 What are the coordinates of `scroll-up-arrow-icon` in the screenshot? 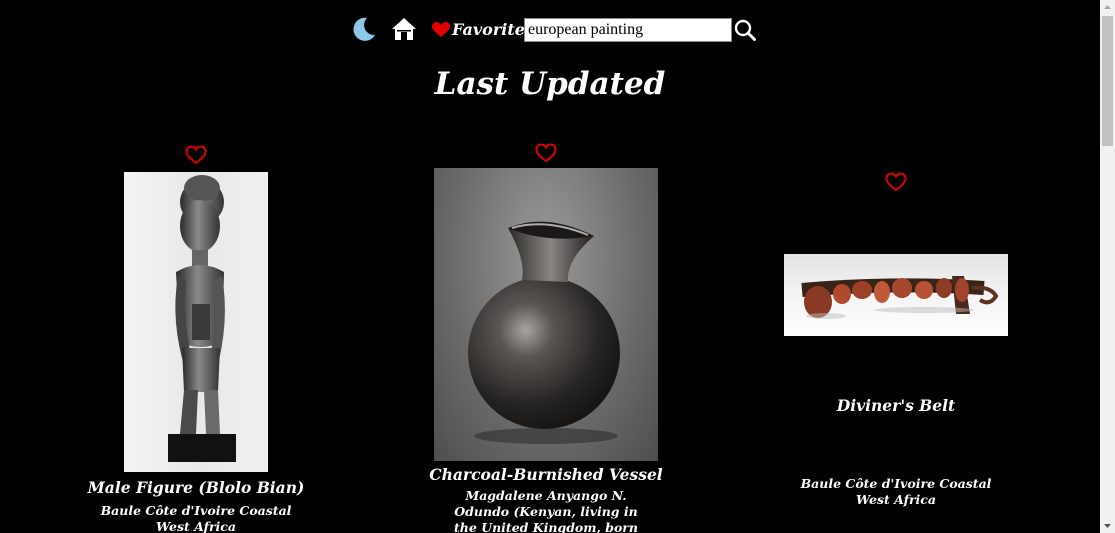 It's located at (1107, 7).